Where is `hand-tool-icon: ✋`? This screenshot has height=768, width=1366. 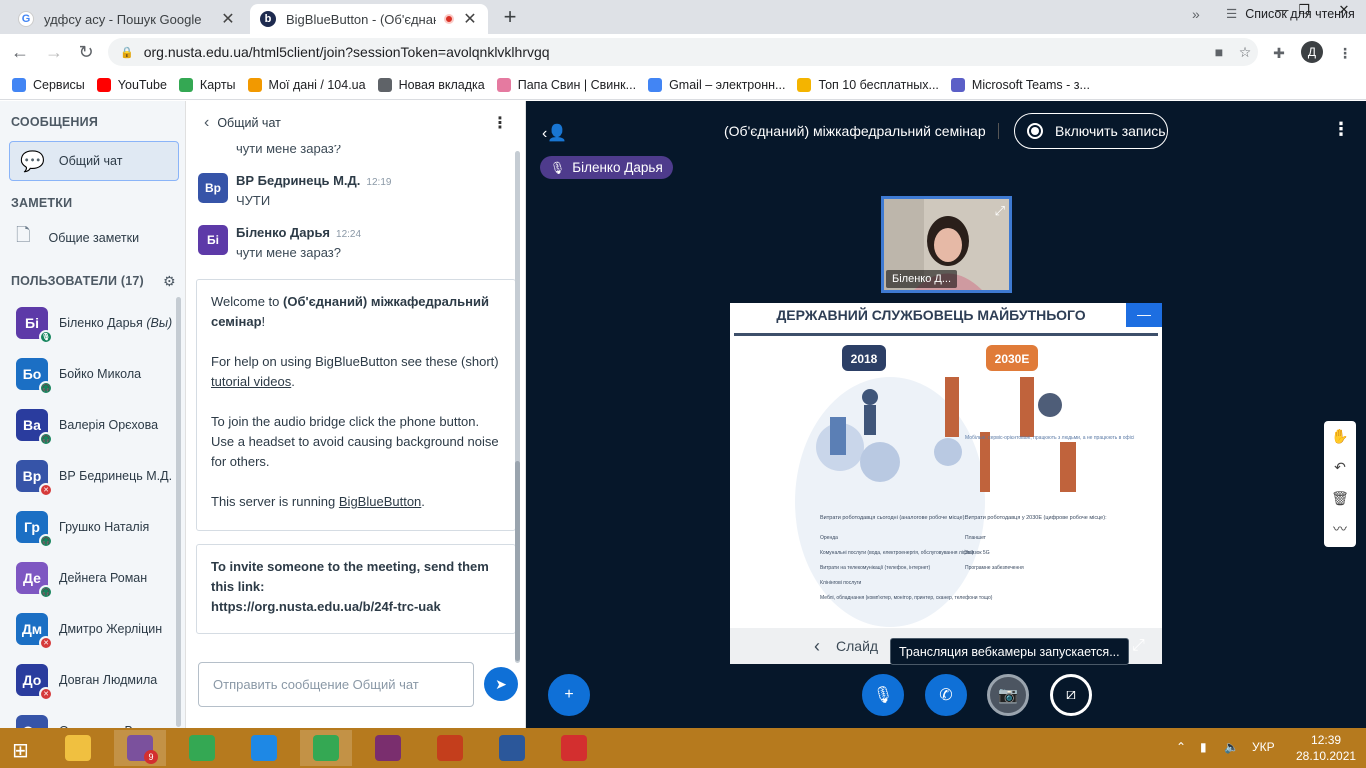
hand-tool-icon: ✋ is located at coordinates (1340, 436).